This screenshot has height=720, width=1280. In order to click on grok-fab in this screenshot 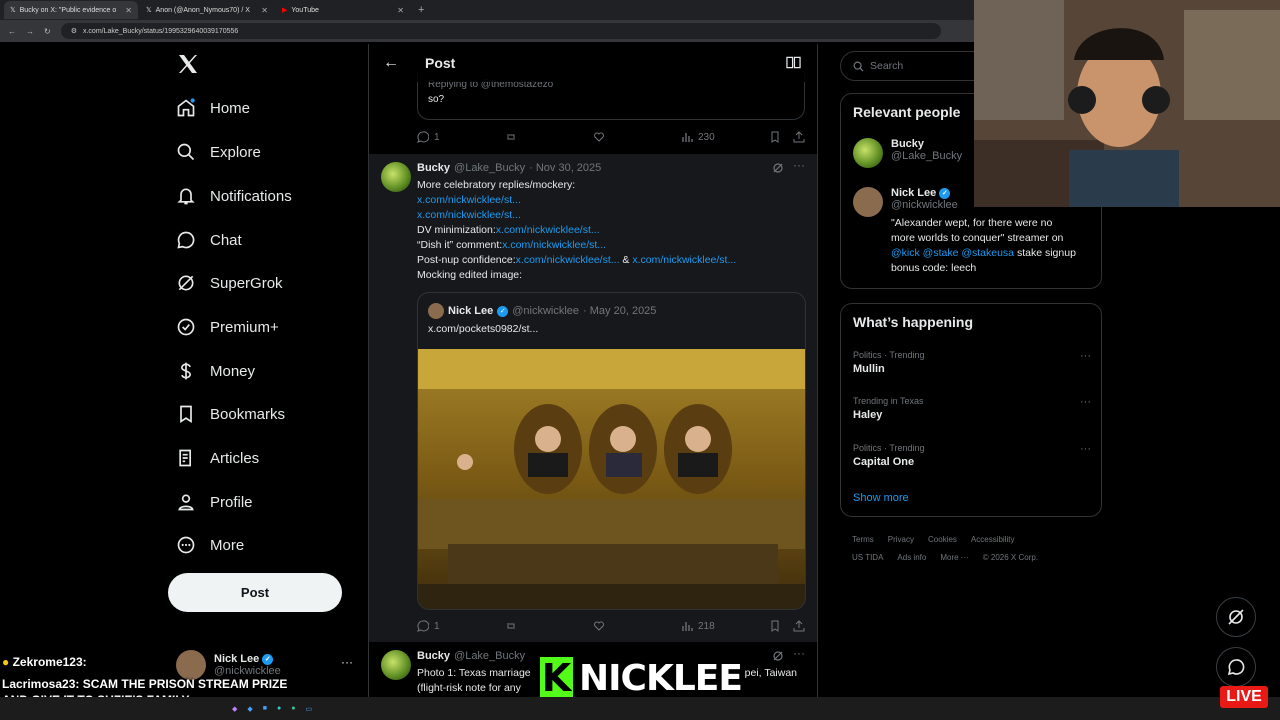, I will do `click(1236, 617)`.